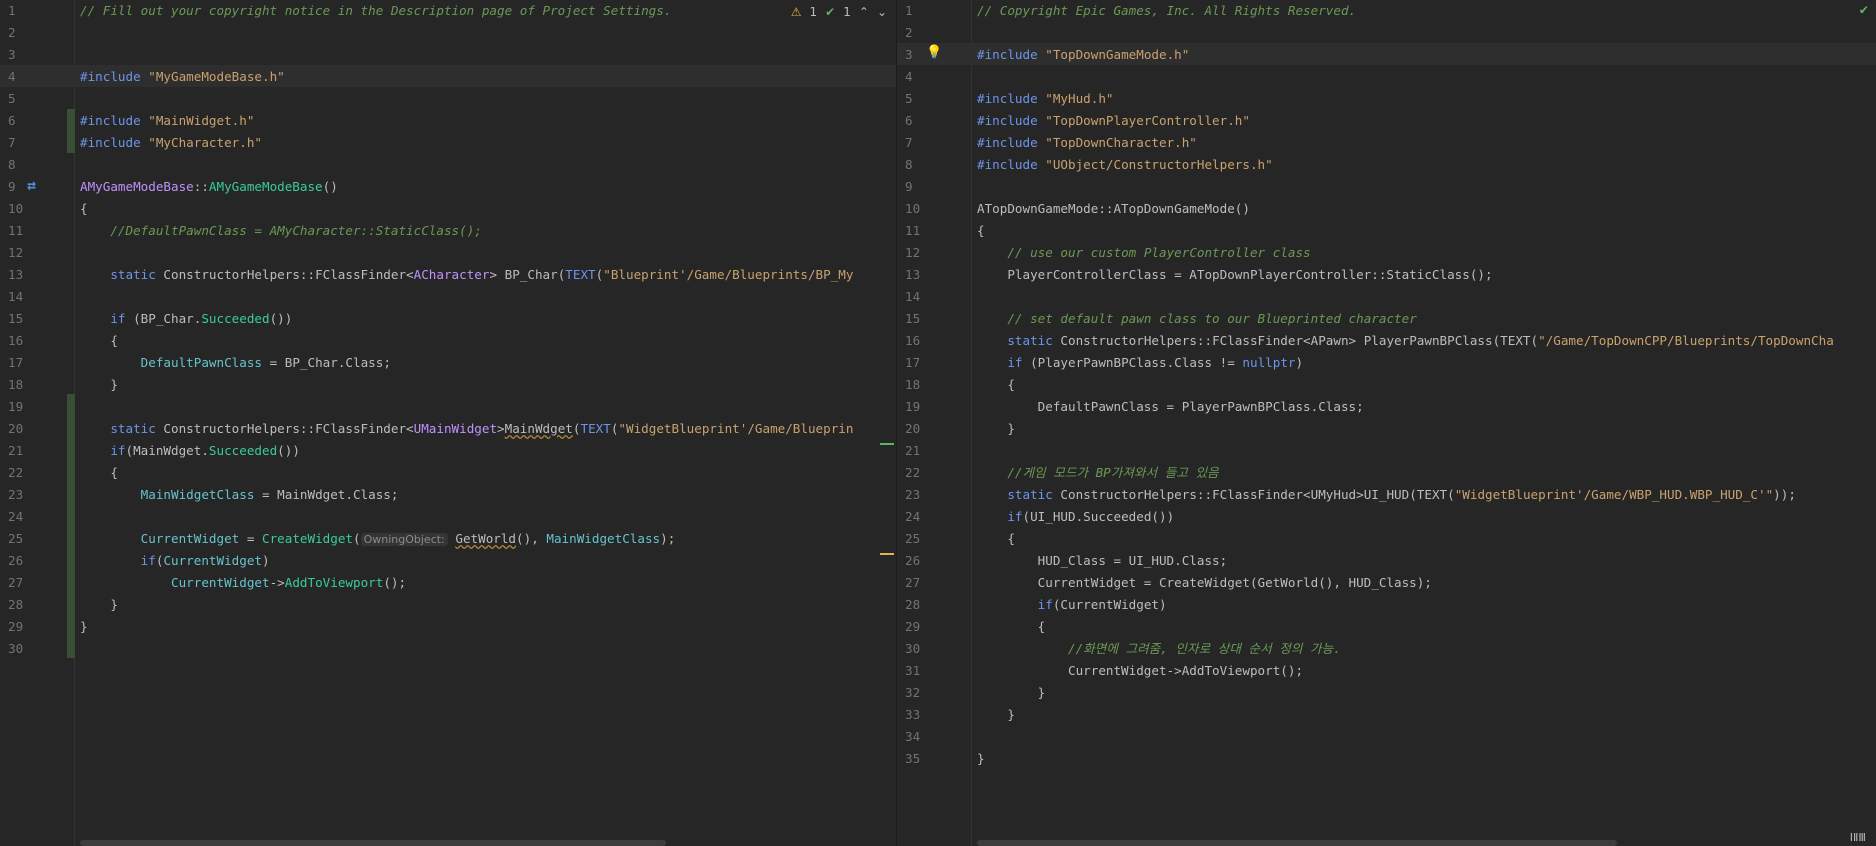 This screenshot has height=846, width=1876. Describe the element at coordinates (1087, 143) in the screenshot. I see `code-text: #include "TopDownCharacter.h"` at that location.